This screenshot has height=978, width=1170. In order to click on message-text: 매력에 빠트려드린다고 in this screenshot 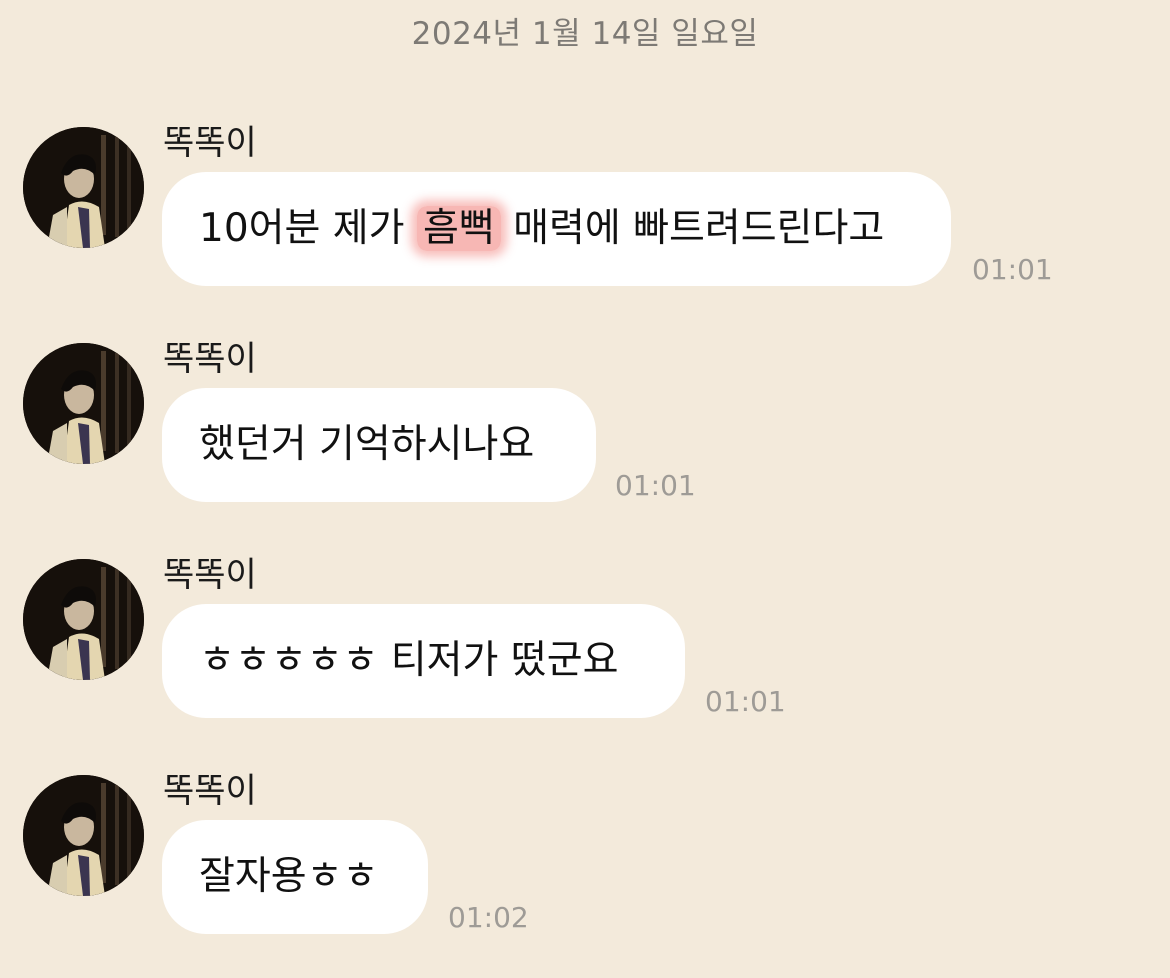, I will do `click(692, 228)`.